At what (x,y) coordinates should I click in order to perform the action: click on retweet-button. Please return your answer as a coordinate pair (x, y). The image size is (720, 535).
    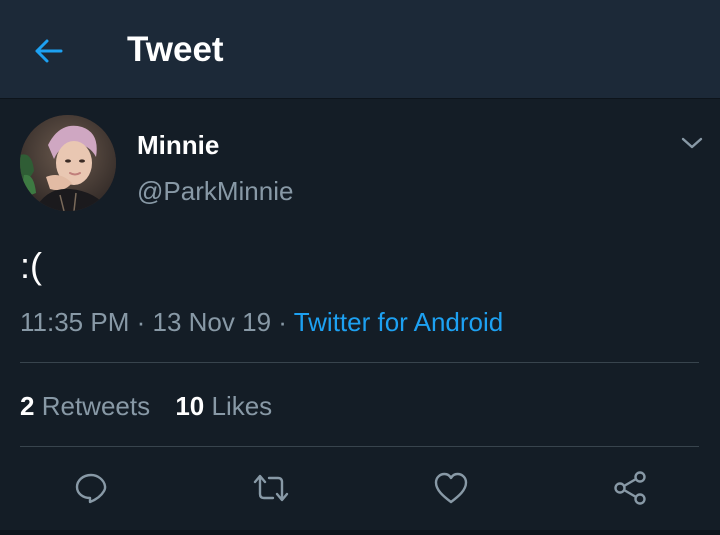
    Looking at the image, I should click on (271, 488).